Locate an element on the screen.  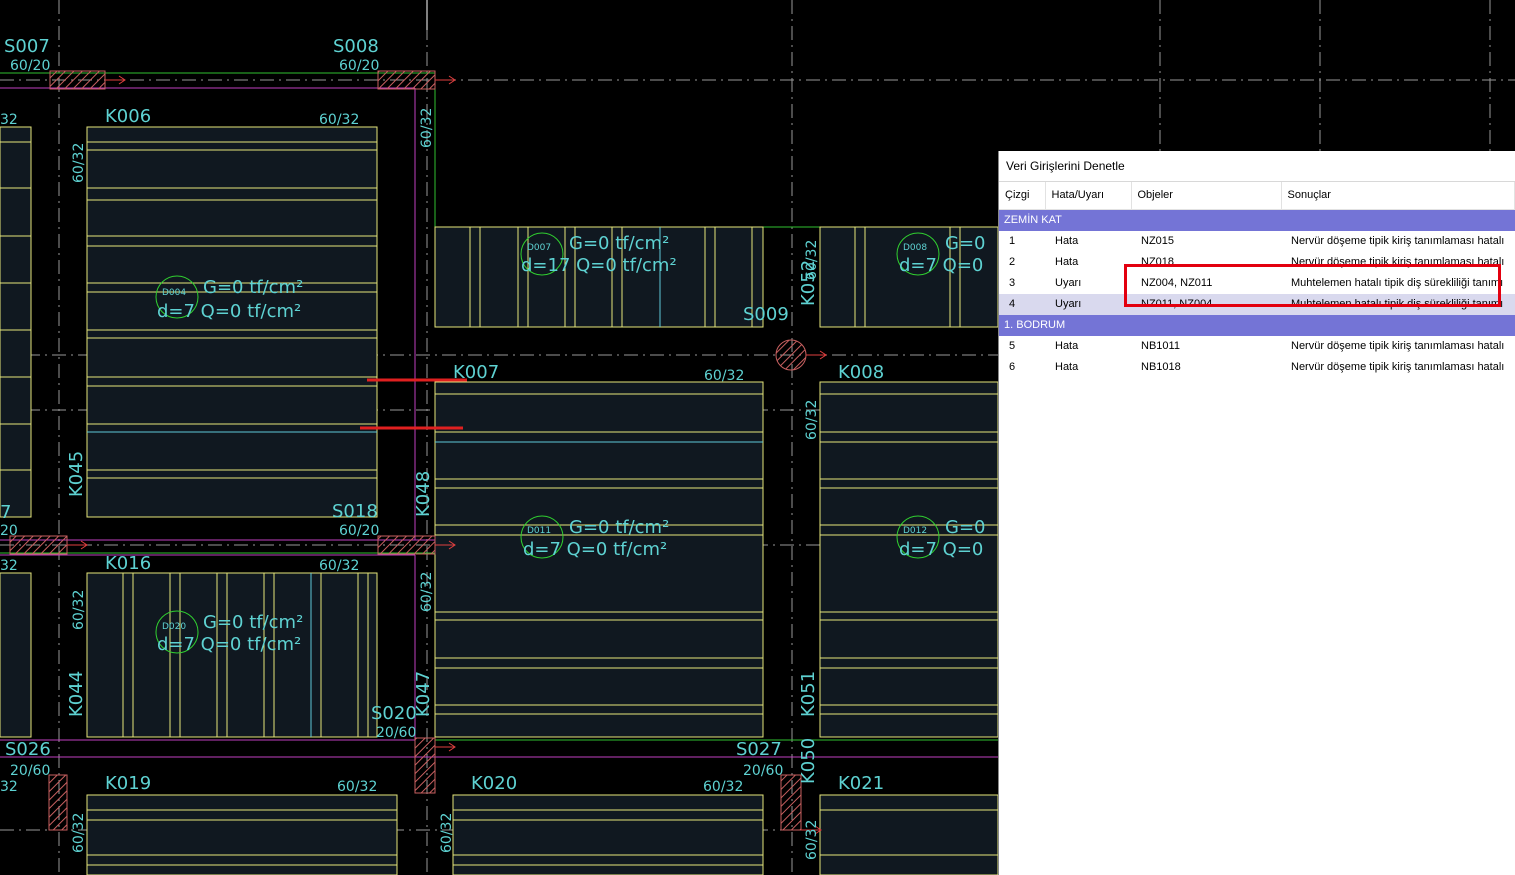
cell-line: 3 is located at coordinates (1012, 283).